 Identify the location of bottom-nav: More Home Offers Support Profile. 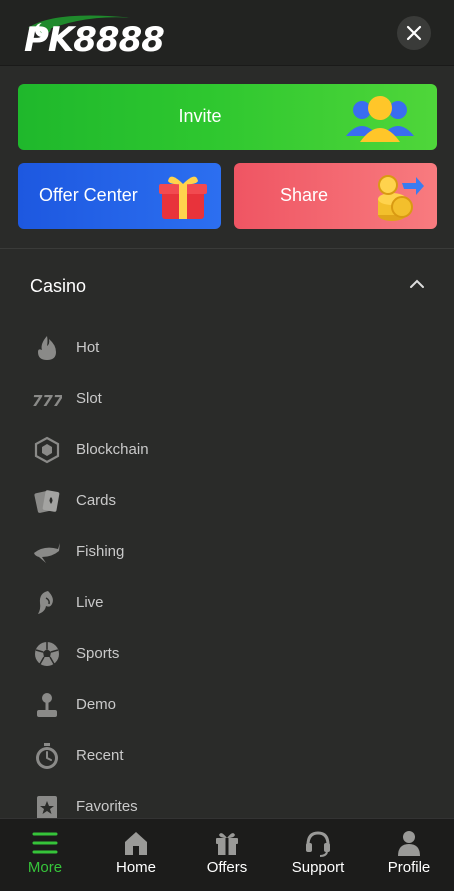
(227, 854).